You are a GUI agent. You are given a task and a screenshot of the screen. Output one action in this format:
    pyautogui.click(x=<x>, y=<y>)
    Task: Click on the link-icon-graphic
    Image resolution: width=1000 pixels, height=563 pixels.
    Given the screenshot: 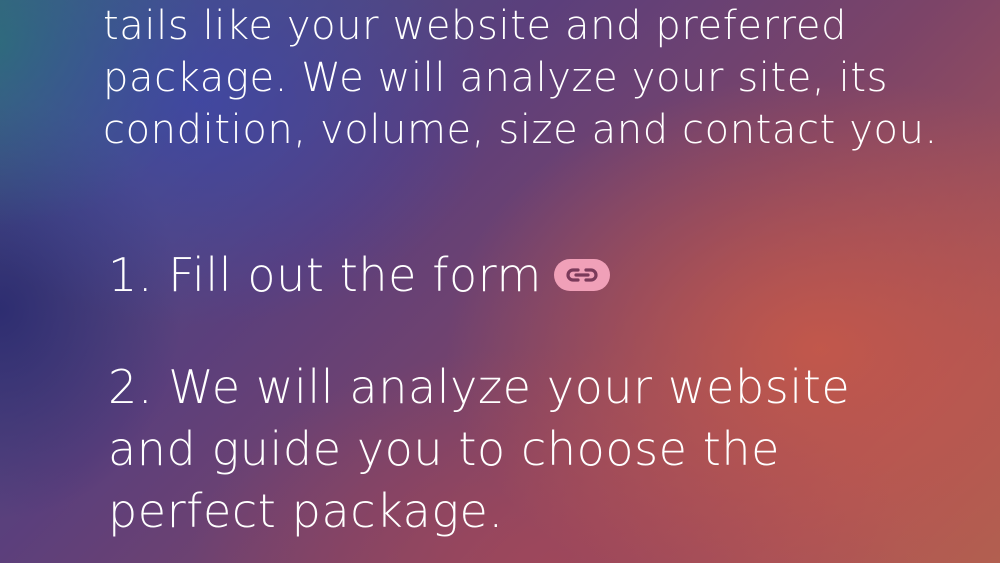 What is the action you would take?
    pyautogui.click(x=581, y=275)
    